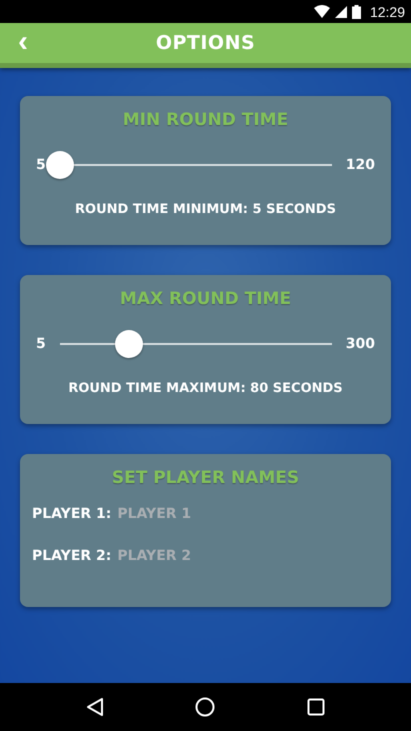  I want to click on wifi-icon, so click(322, 11).